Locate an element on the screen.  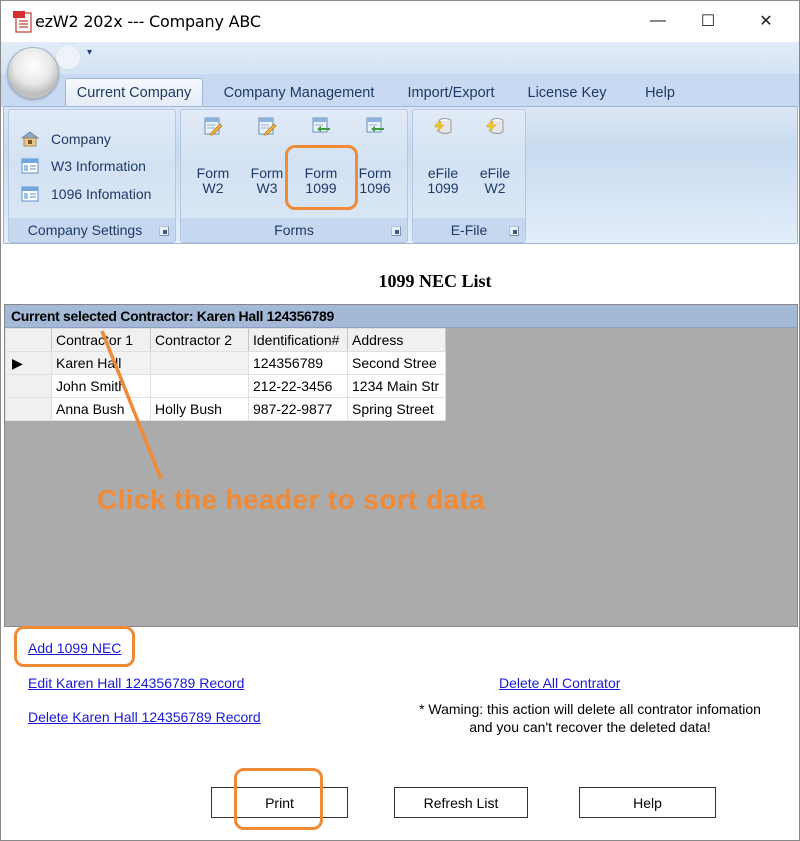
tab-label: Current Company is located at coordinates (134, 93).